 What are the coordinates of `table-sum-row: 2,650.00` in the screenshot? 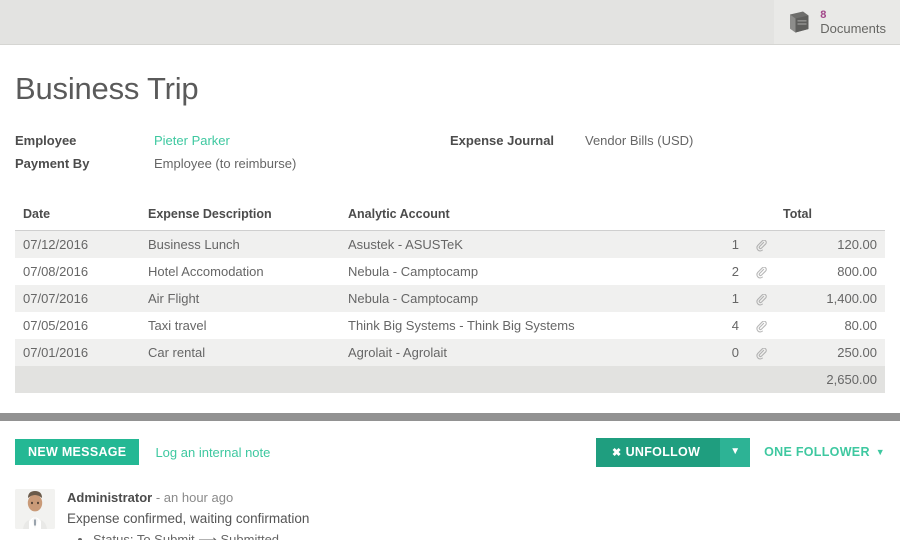 It's located at (450, 379).